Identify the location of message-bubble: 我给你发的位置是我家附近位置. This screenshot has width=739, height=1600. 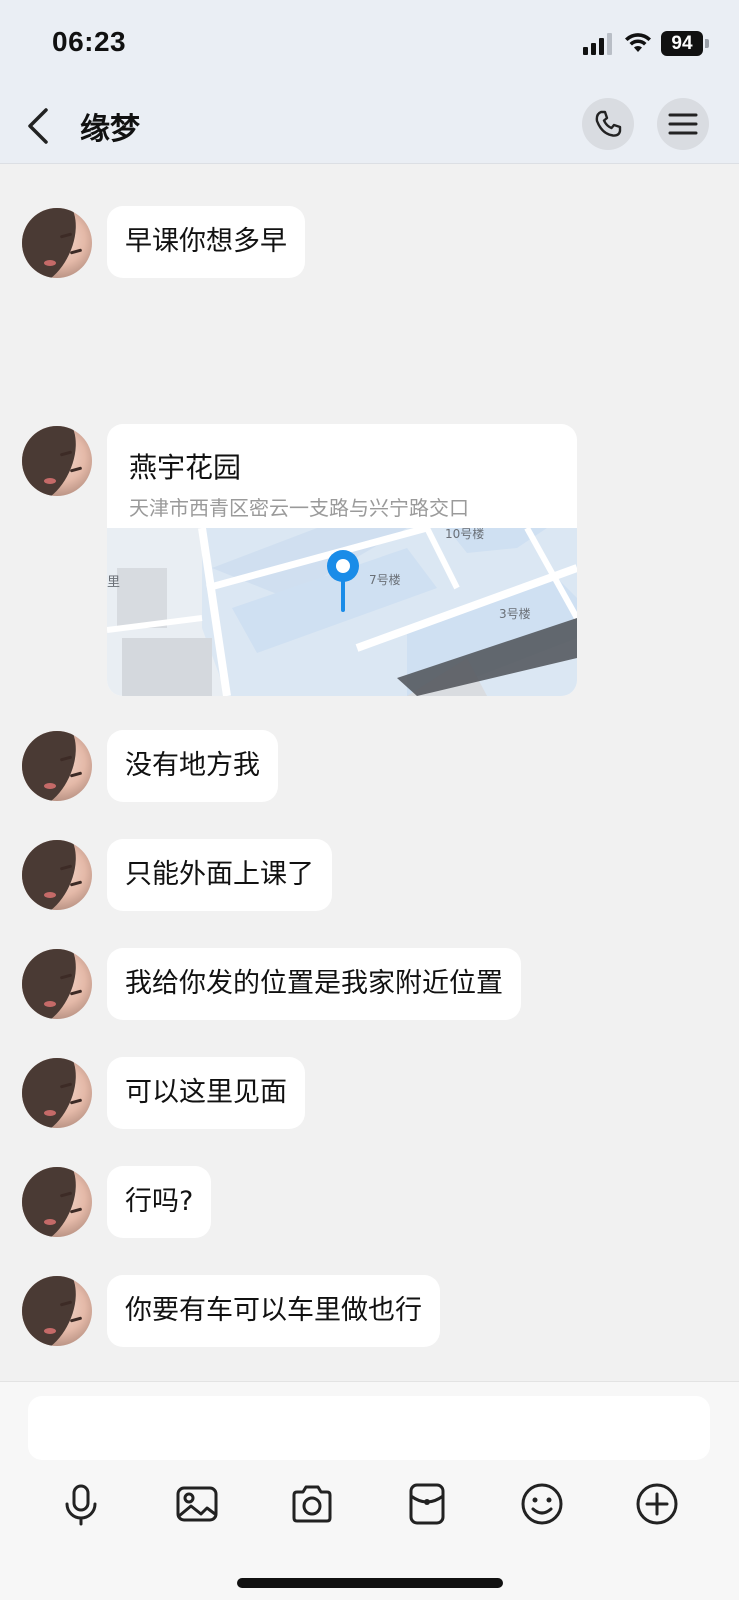
(314, 984).